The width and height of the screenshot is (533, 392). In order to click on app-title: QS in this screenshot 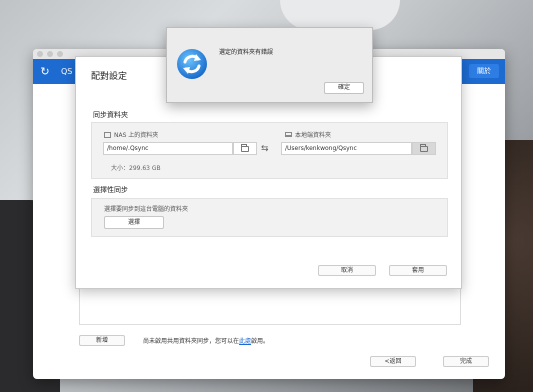, I will do `click(67, 71)`.